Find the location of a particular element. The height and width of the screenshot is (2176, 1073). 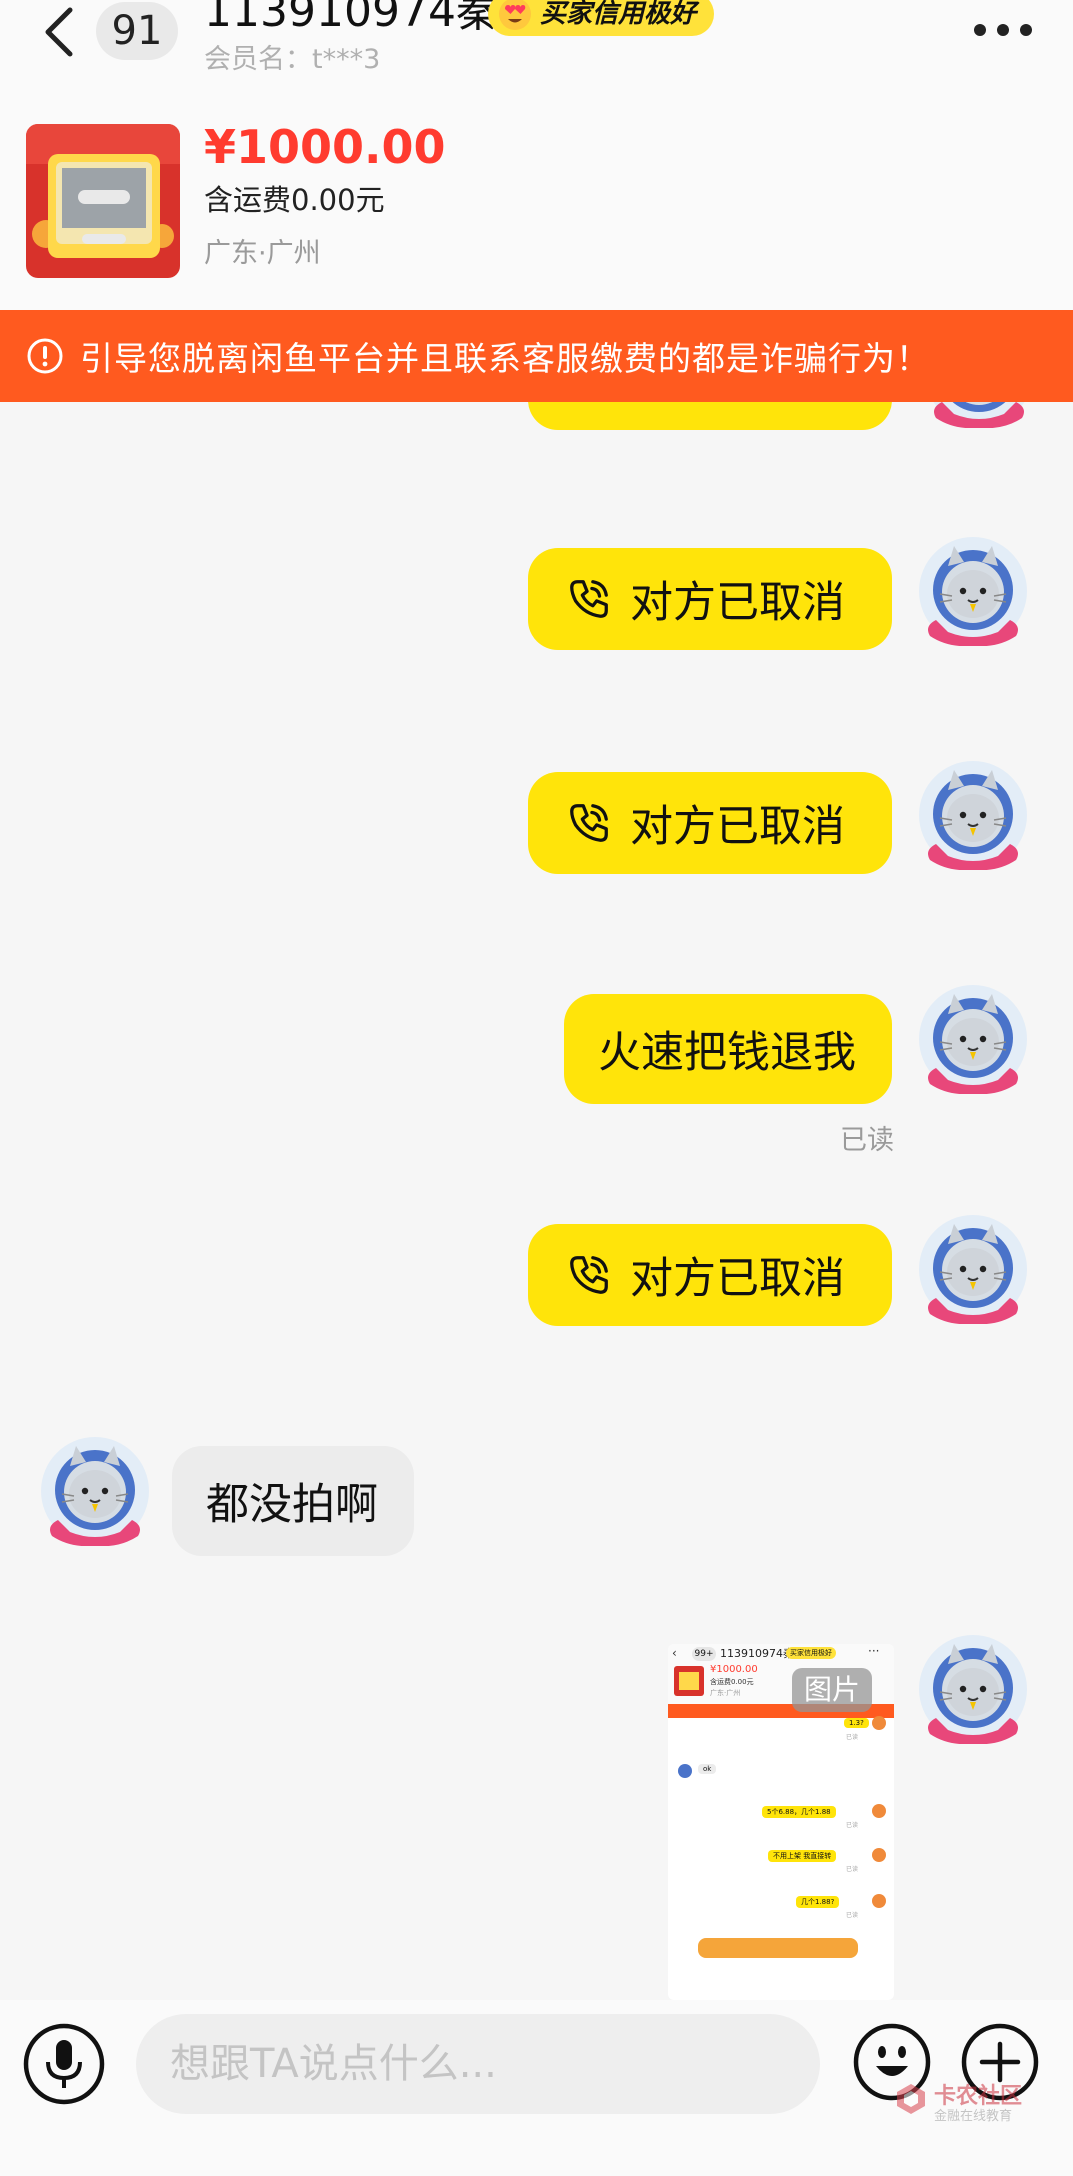

mini-bubble: 几个1.88? is located at coordinates (818, 1902).